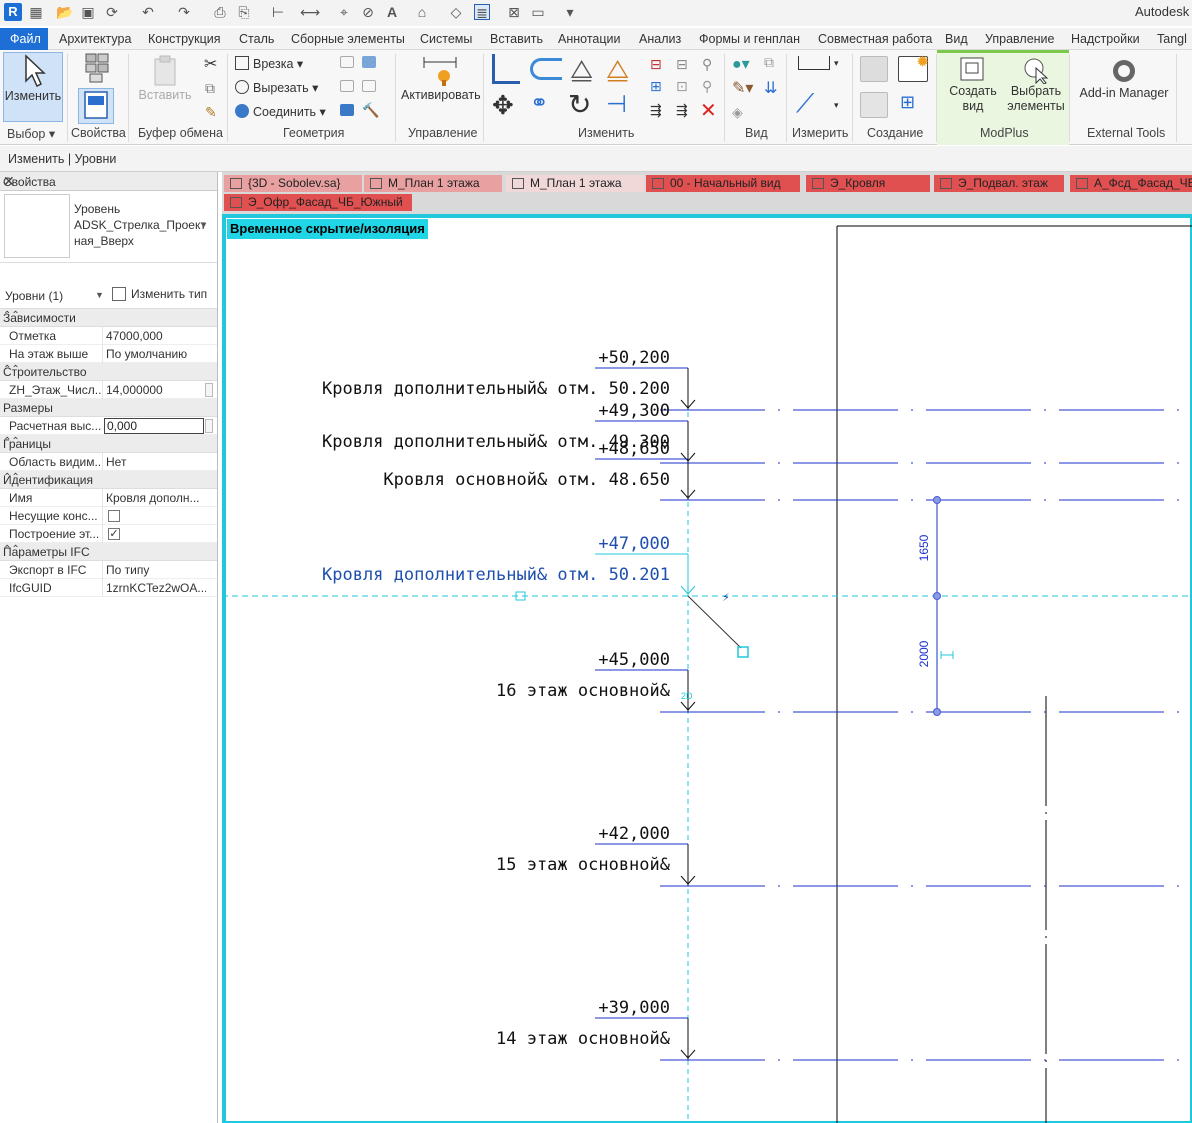 This screenshot has height=1123, width=1192. Describe the element at coordinates (737, 112) in the screenshot. I see `view-eraser-icon: ◈` at that location.